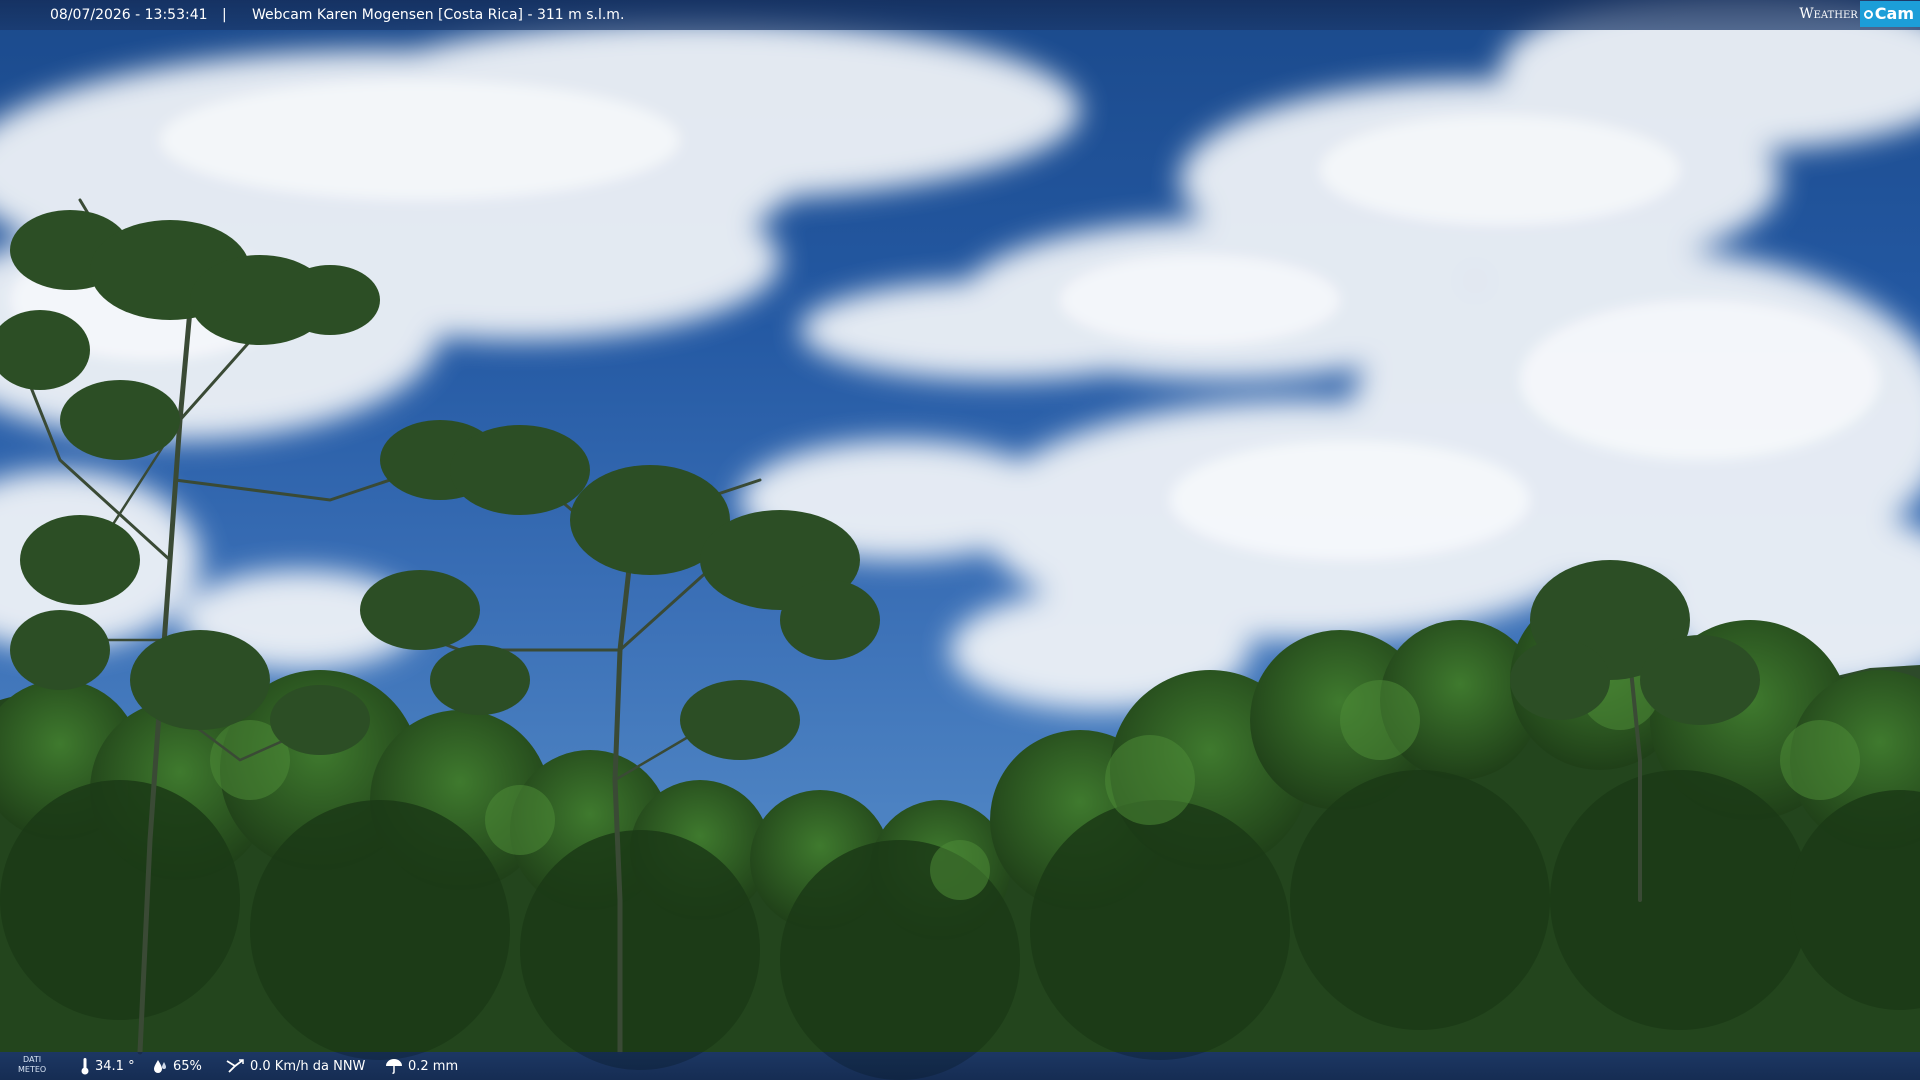  What do you see at coordinates (187, 1066) in the screenshot?
I see `humidity-value: 65%` at bounding box center [187, 1066].